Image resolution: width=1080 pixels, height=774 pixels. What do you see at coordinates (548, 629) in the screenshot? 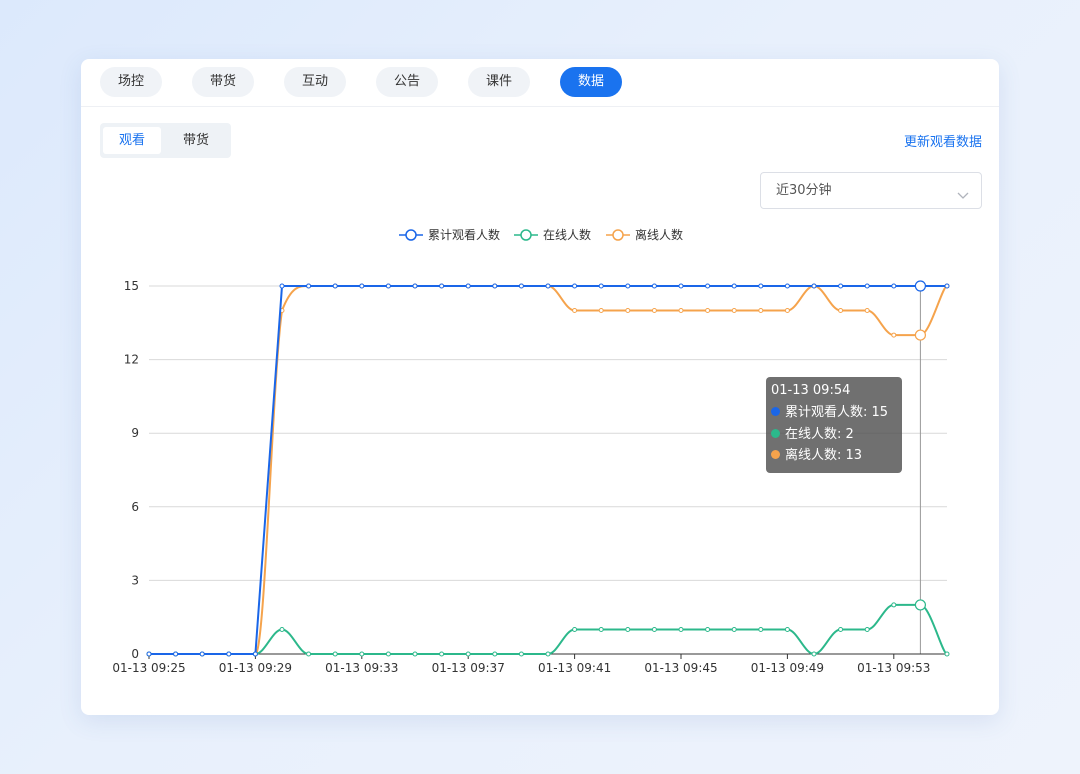
I see `series-line` at bounding box center [548, 629].